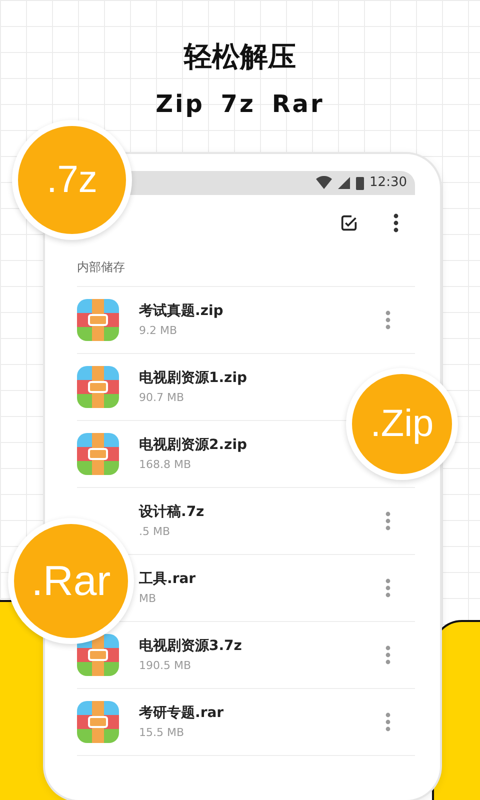 Image resolution: width=480 pixels, height=800 pixels. I want to click on signal-icon, so click(344, 182).